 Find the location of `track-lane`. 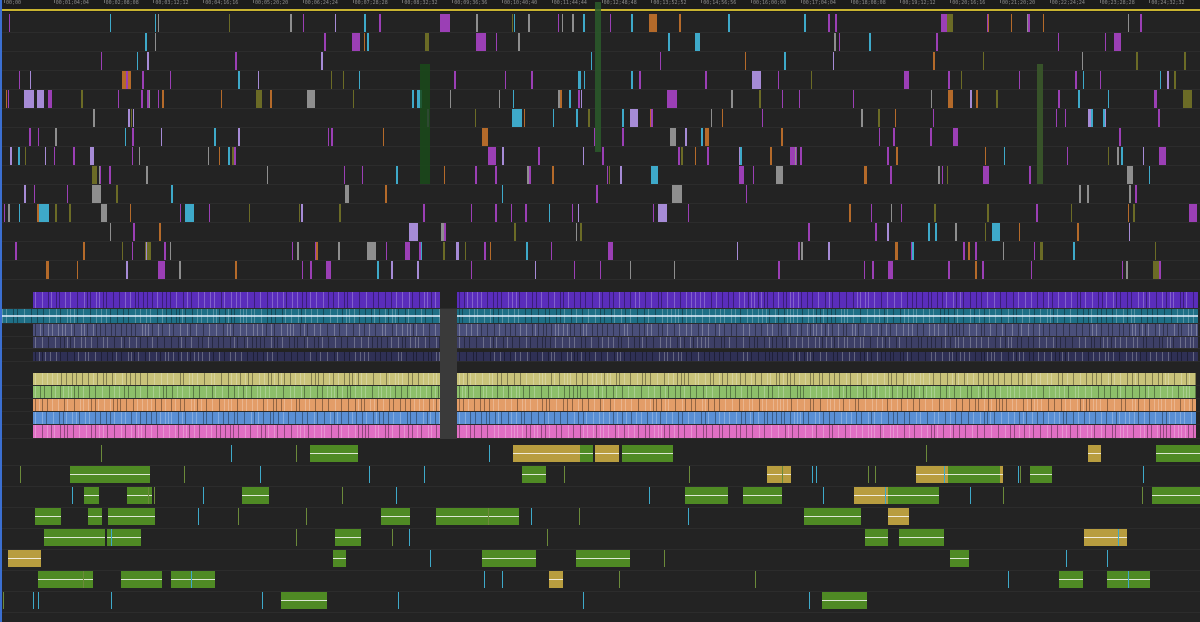

track-lane is located at coordinates (600, 330).